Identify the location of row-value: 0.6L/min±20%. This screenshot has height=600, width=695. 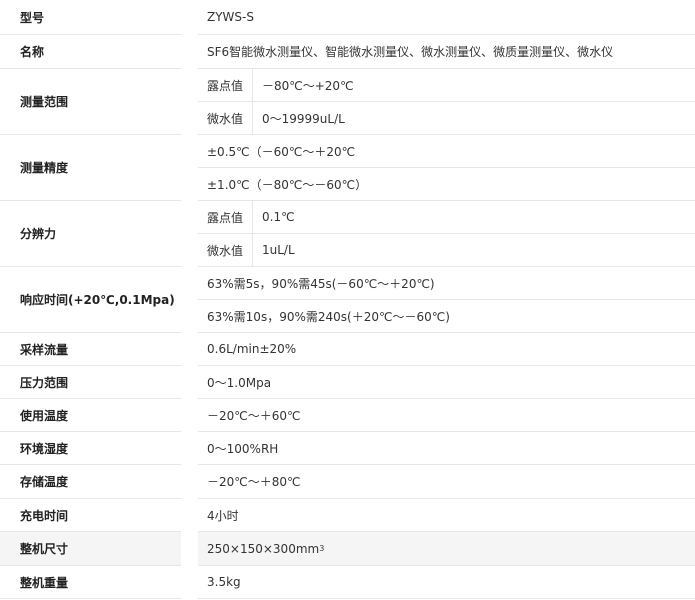
(252, 349).